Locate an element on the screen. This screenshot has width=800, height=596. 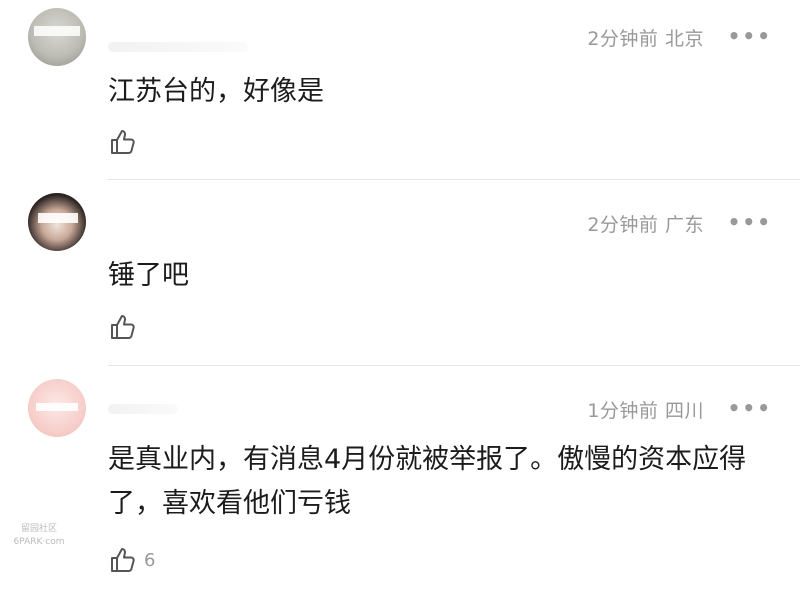
like-count: 6 is located at coordinates (150, 560).